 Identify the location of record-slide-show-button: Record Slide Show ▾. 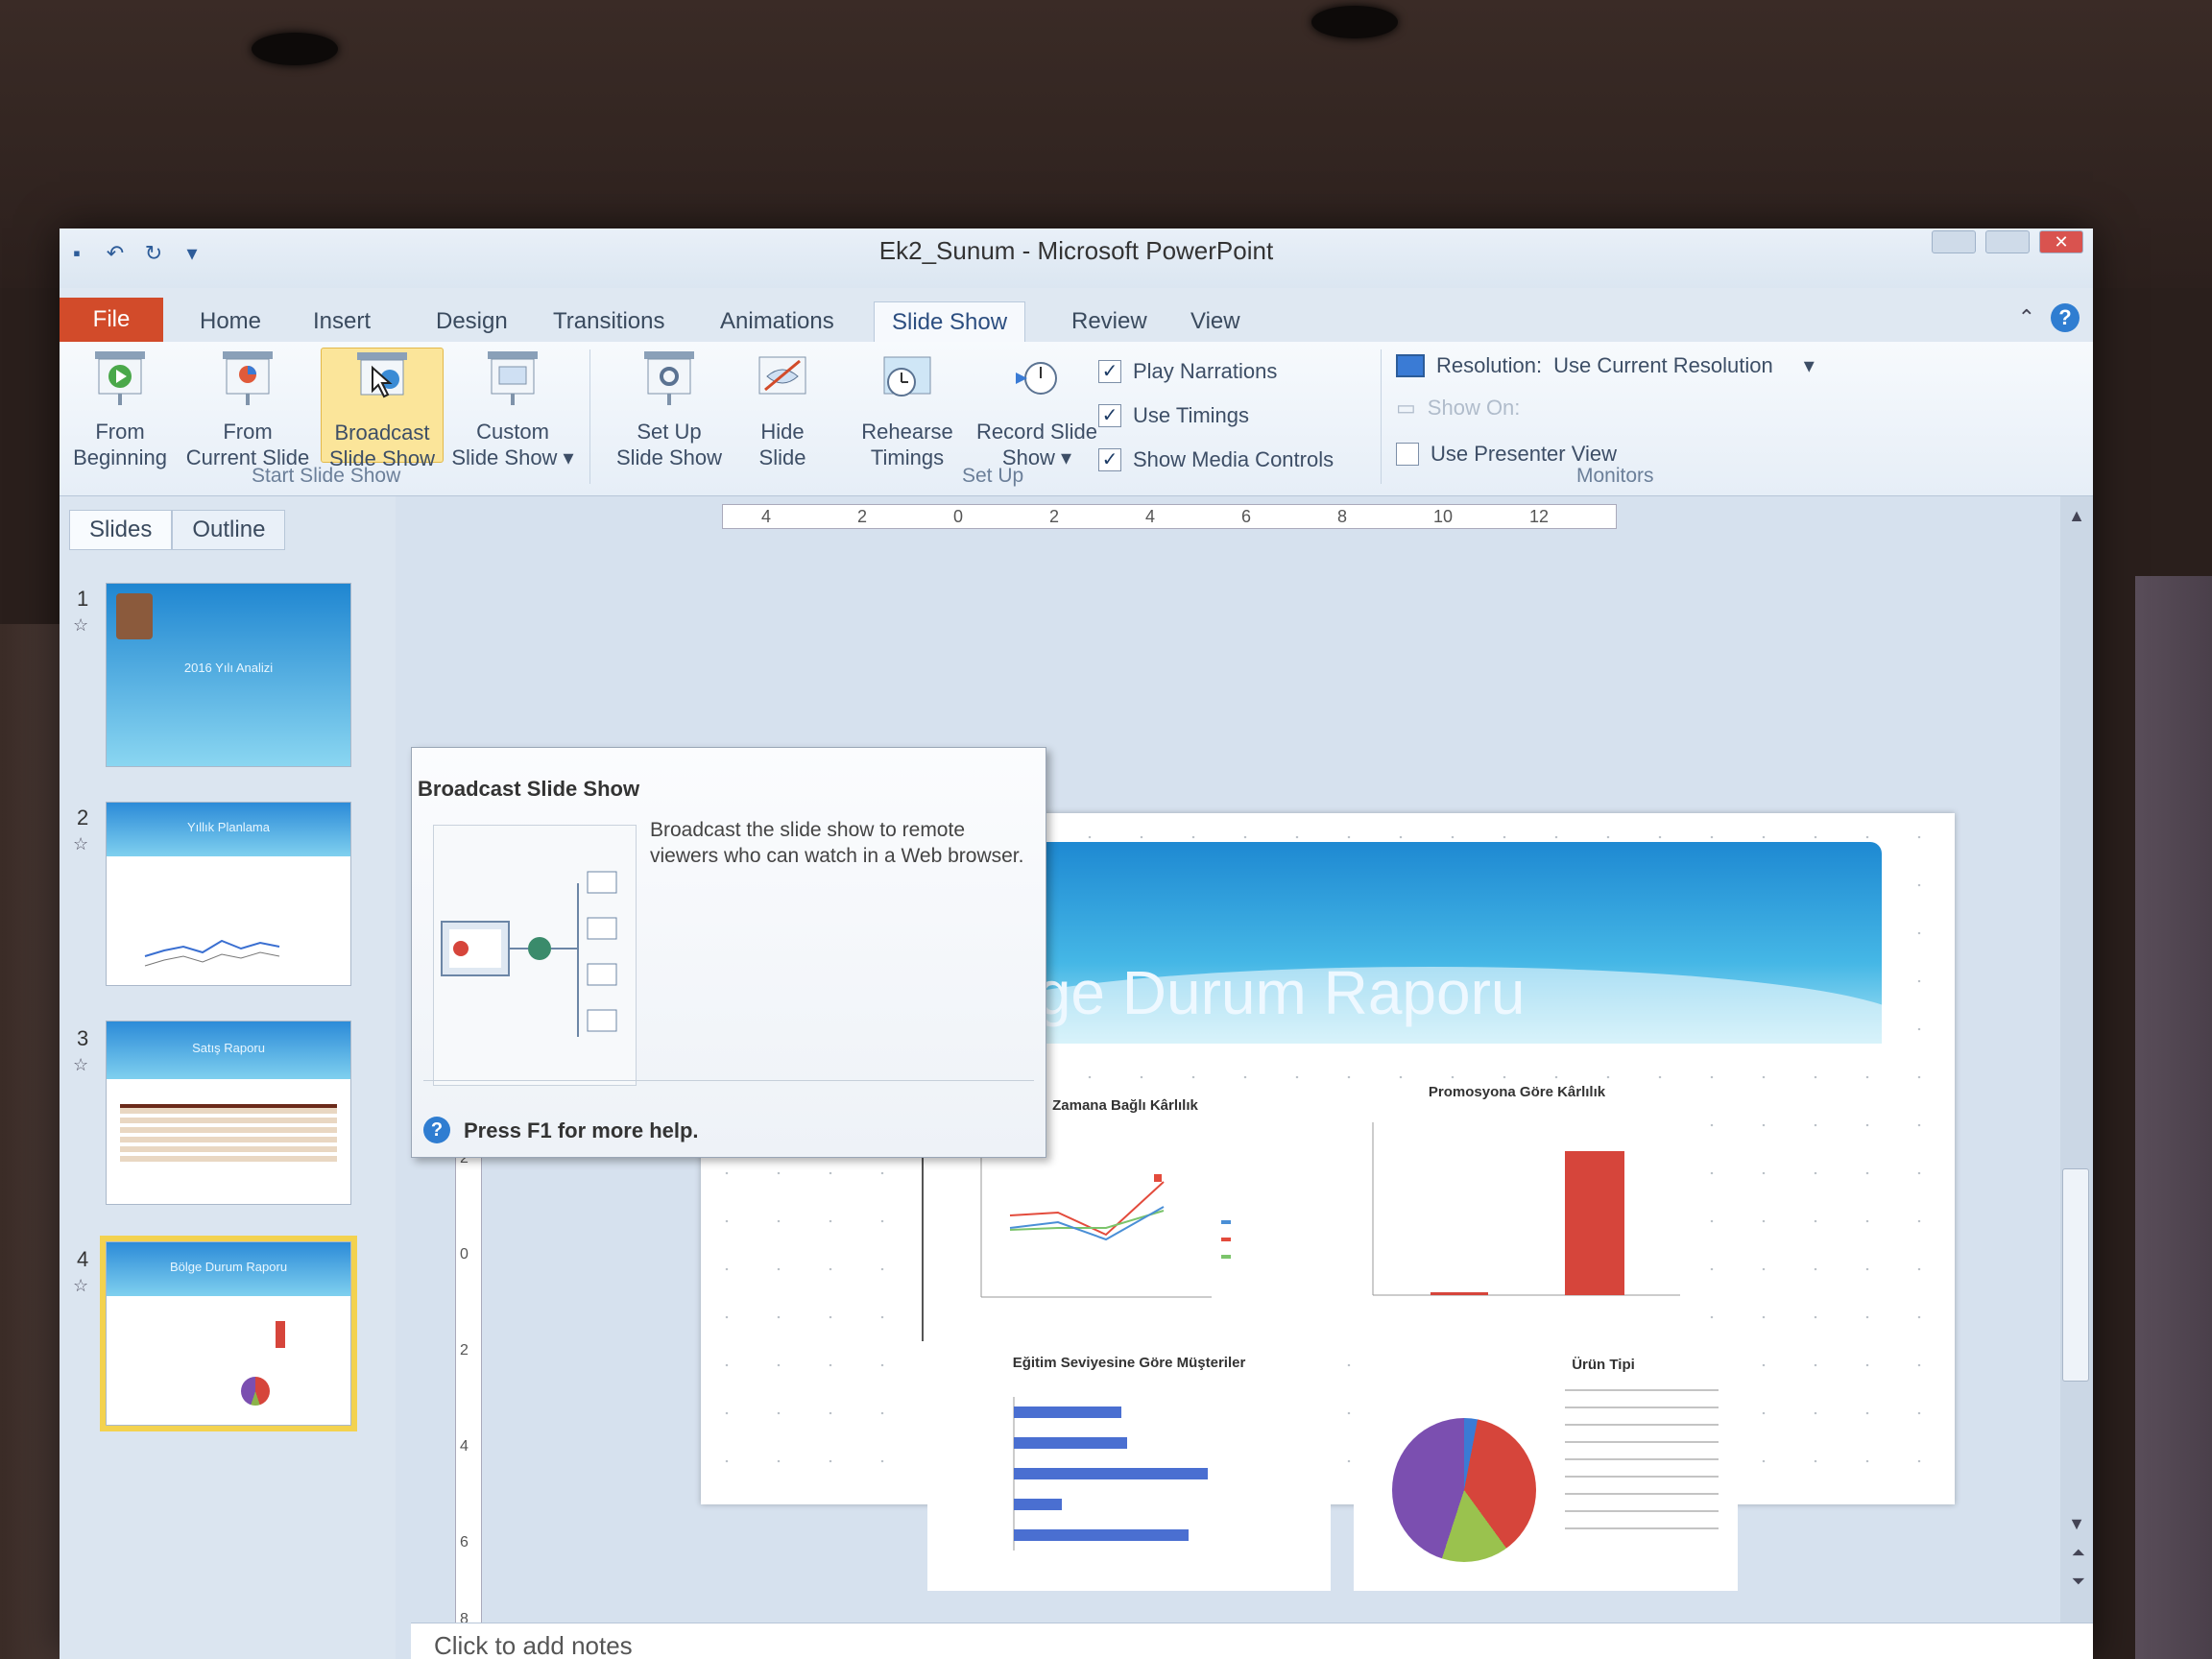
(1037, 409).